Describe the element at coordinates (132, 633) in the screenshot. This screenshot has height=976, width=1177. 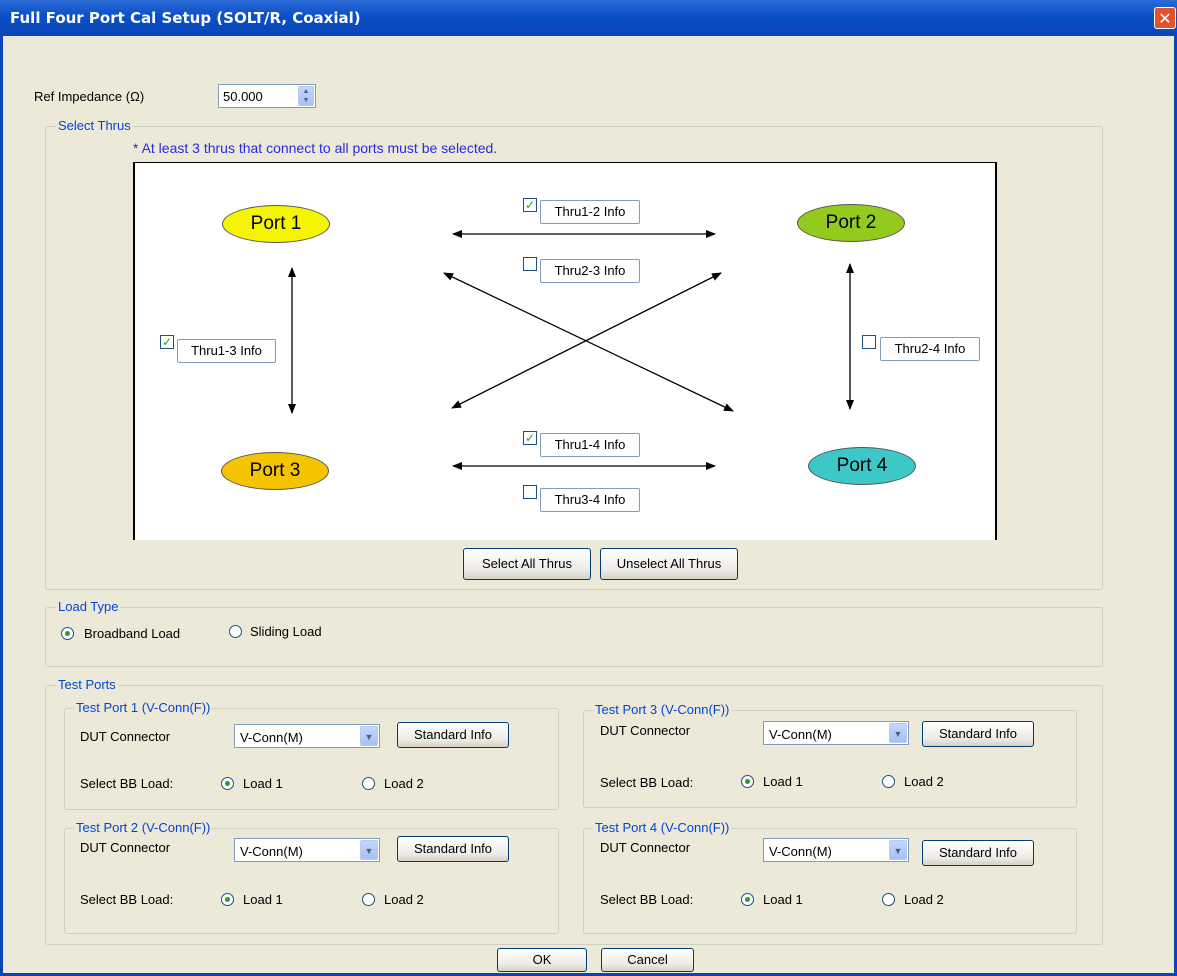
I see `broadband-load-label: Broadband Load` at that location.